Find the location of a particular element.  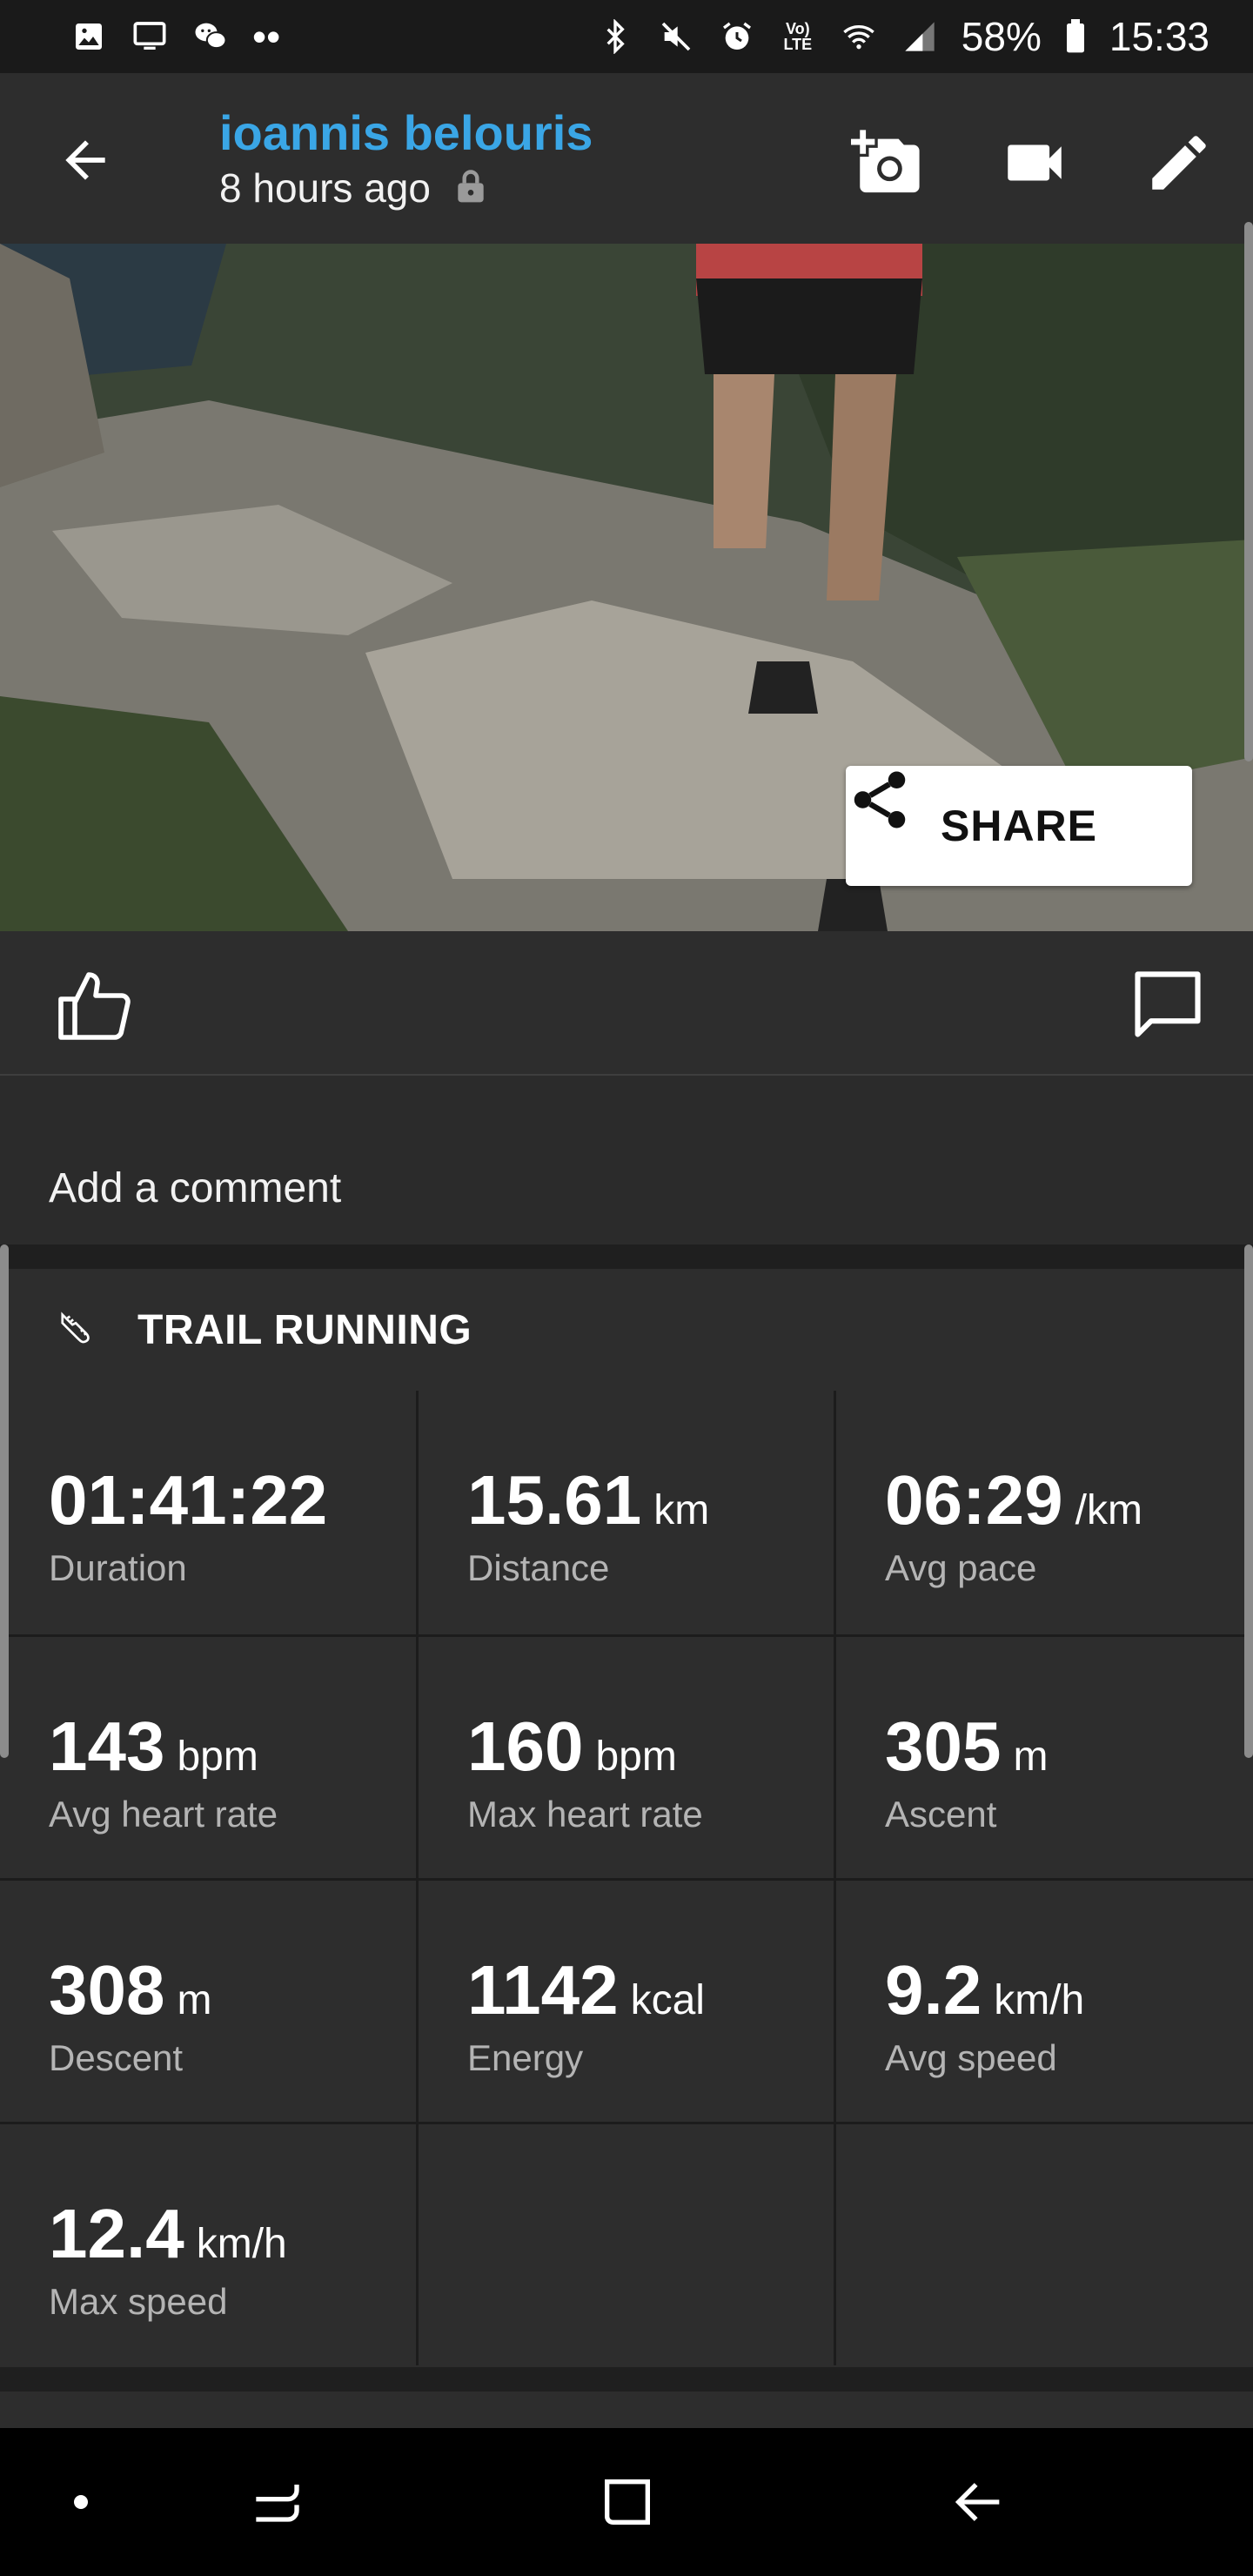

stat-ascent: 305 m Ascent is located at coordinates (1044, 1759).